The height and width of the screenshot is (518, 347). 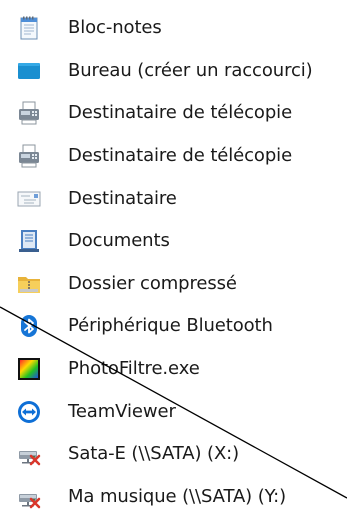 I want to click on menu-item-label: Dossier compressé, so click(x=152, y=283).